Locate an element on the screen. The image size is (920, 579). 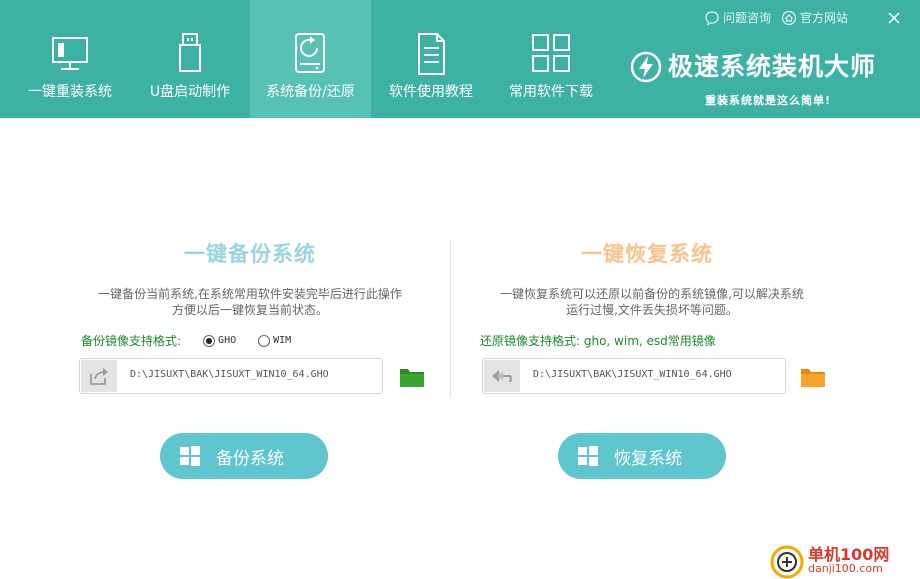
consult-link: 问题咨询 is located at coordinates (737, 18).